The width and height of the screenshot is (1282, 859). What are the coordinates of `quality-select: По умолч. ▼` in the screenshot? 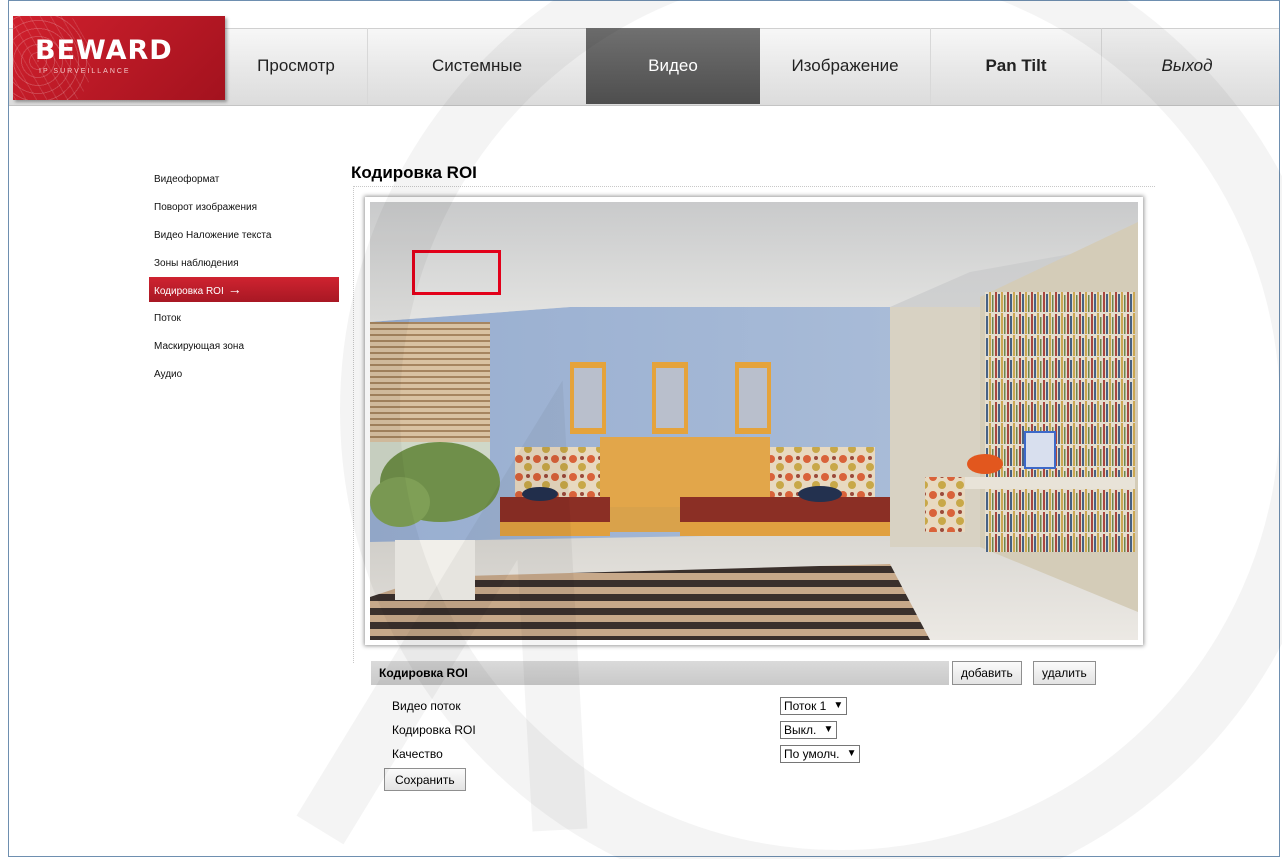 It's located at (820, 754).